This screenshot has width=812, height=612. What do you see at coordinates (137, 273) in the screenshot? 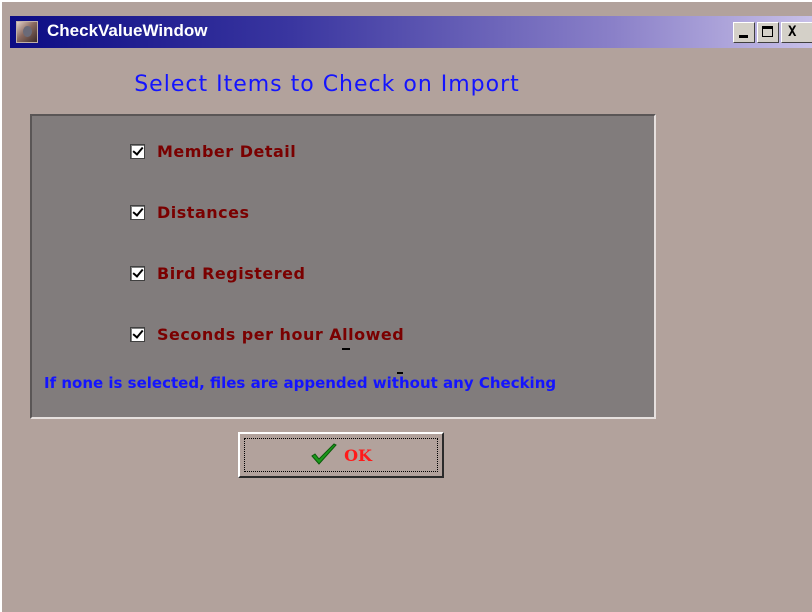
I see `bird-registered-checkbox` at bounding box center [137, 273].